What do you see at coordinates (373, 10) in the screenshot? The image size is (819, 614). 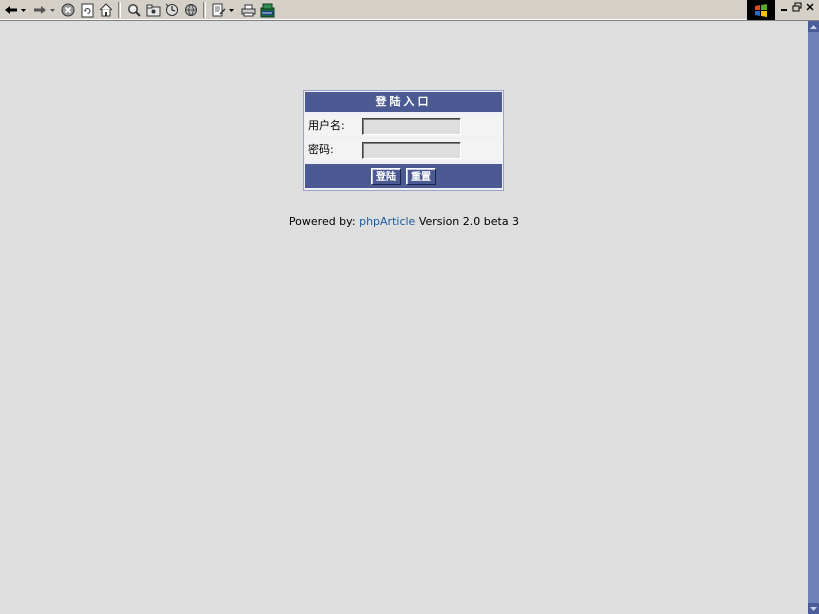 I see `browser-toolbar` at bounding box center [373, 10].